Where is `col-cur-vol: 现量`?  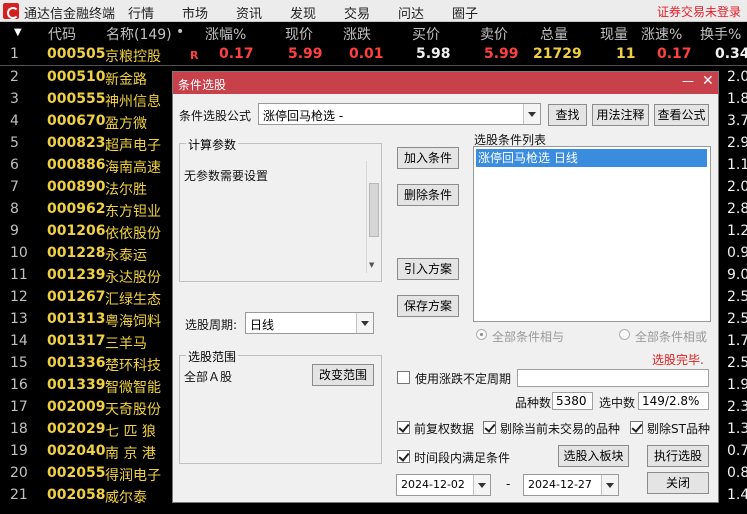
col-cur-vol: 现量 is located at coordinates (614, 34).